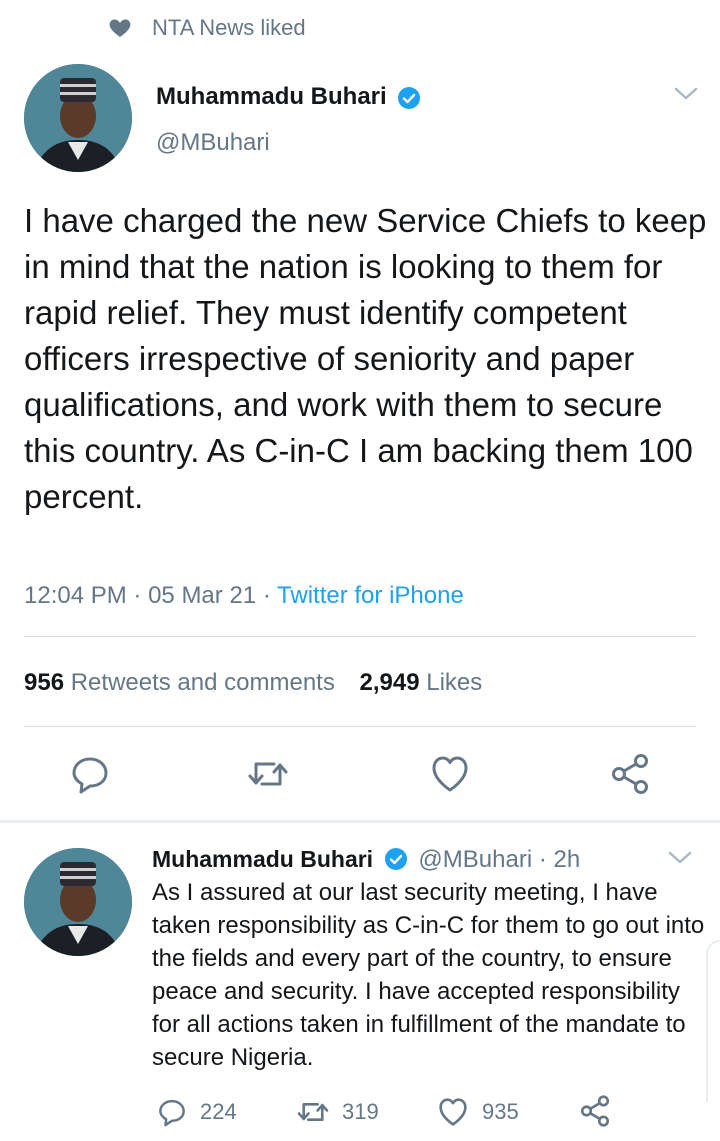  I want to click on tweet-source-link: Twitter for iPhone, so click(370, 595).